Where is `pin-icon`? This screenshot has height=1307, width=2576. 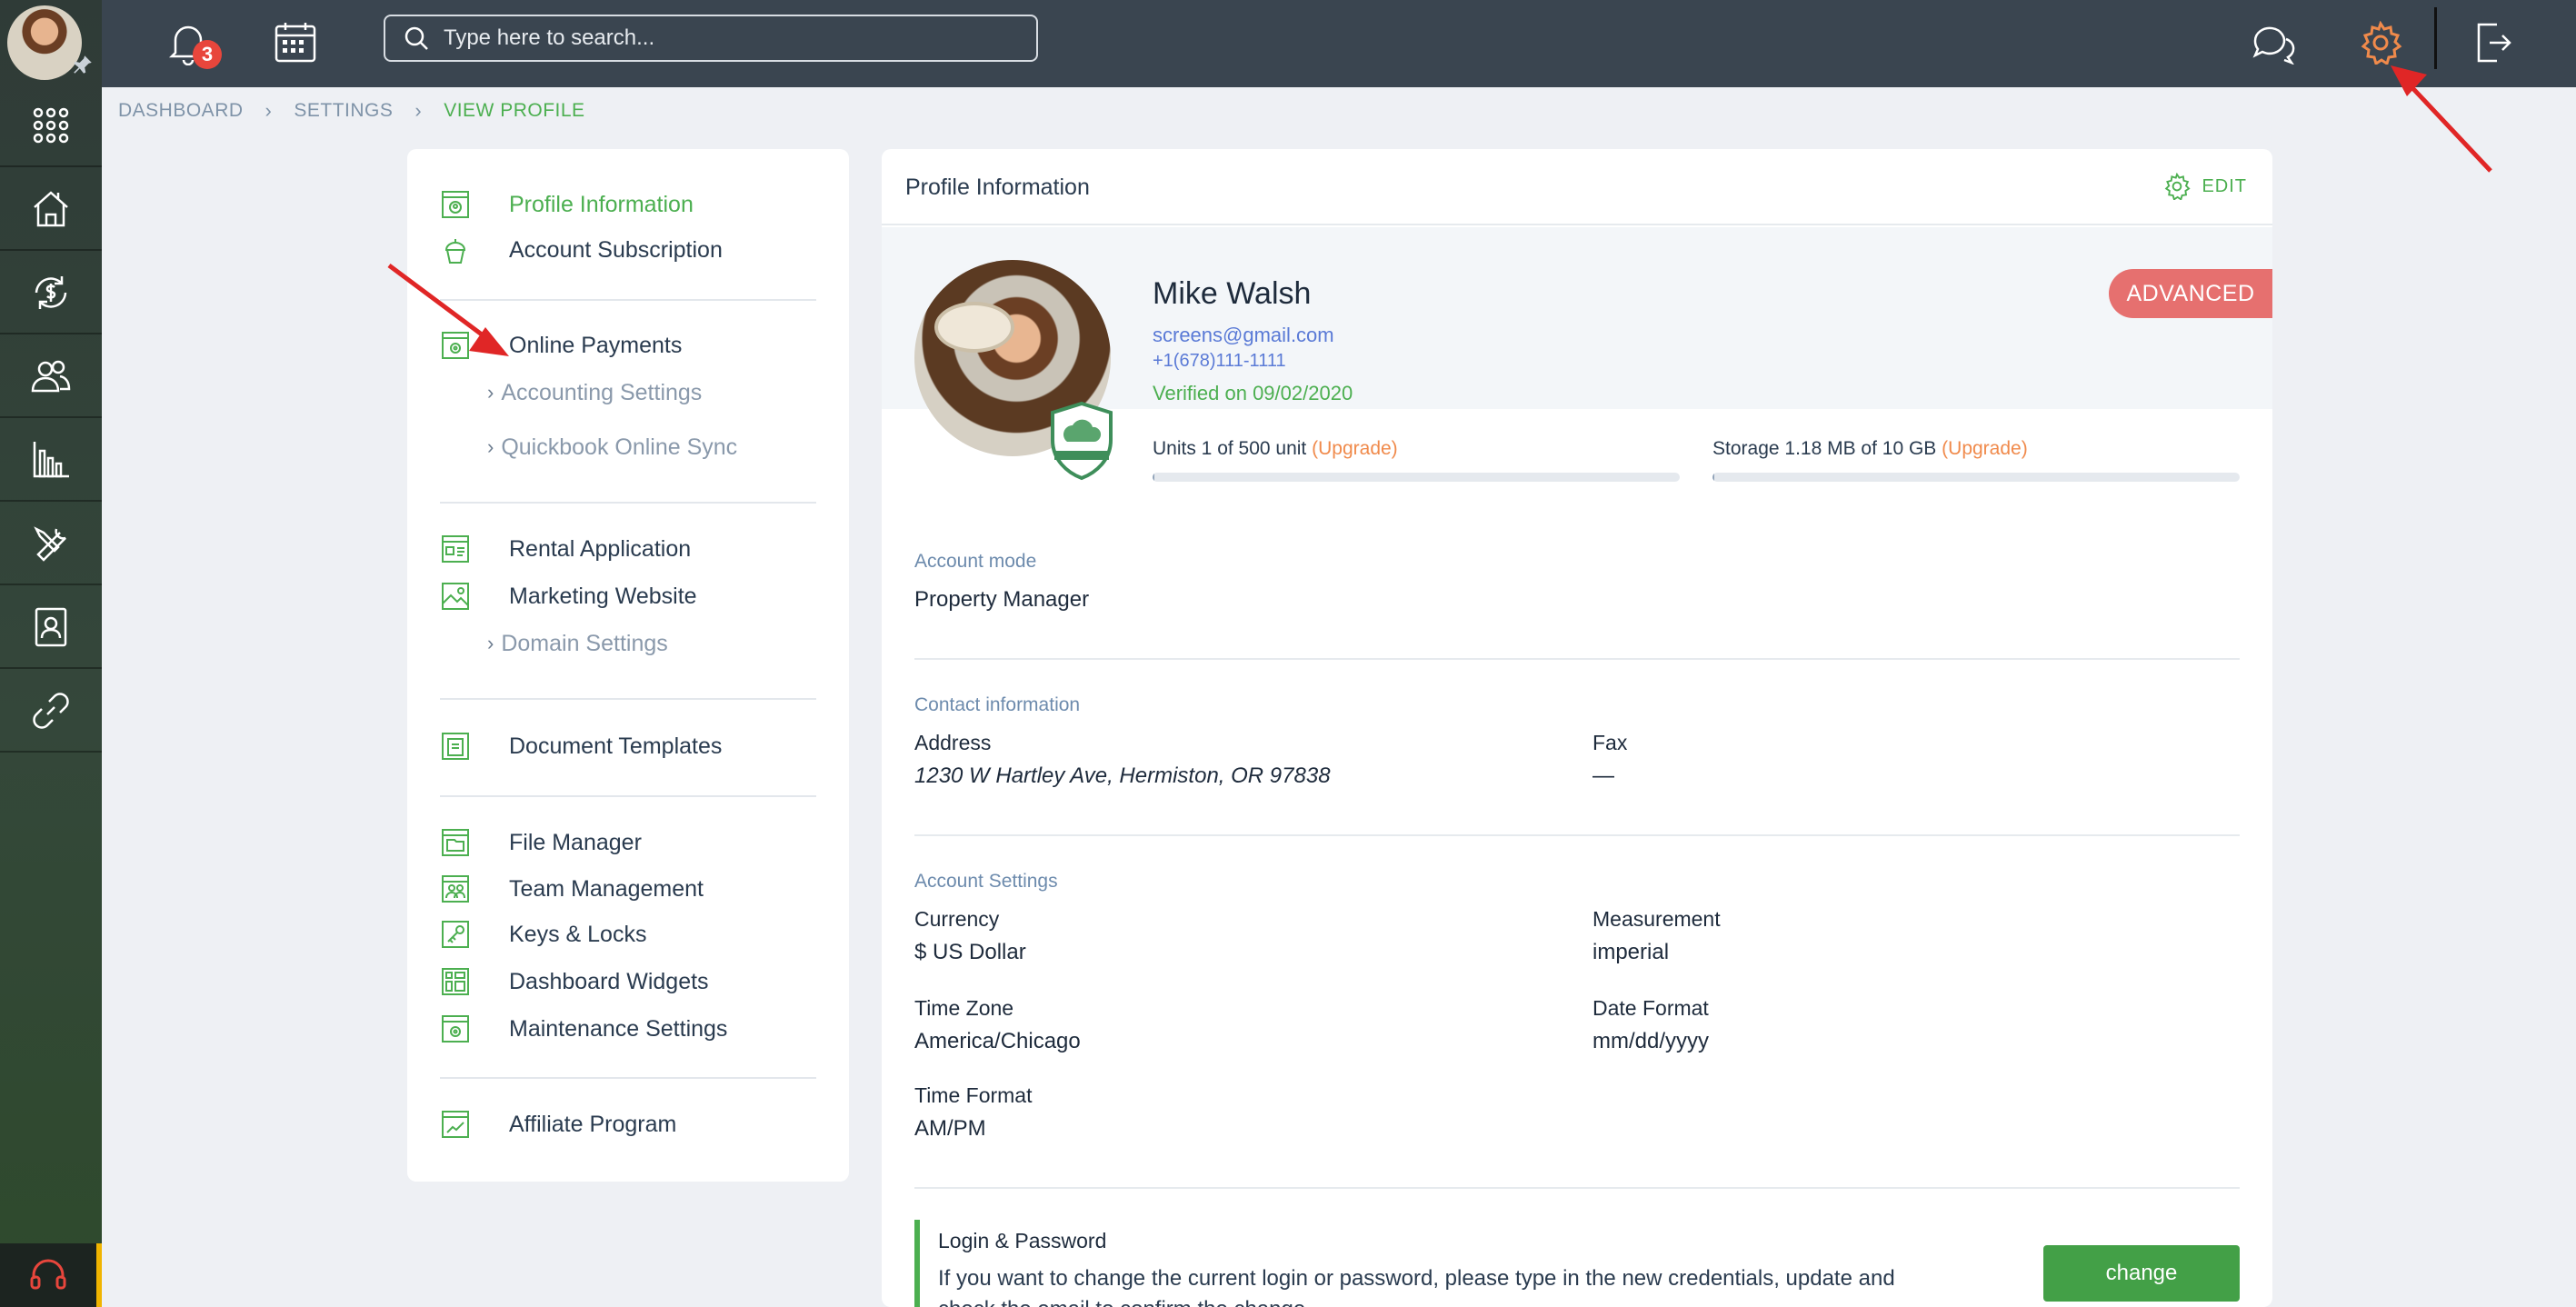
pin-icon is located at coordinates (83, 64).